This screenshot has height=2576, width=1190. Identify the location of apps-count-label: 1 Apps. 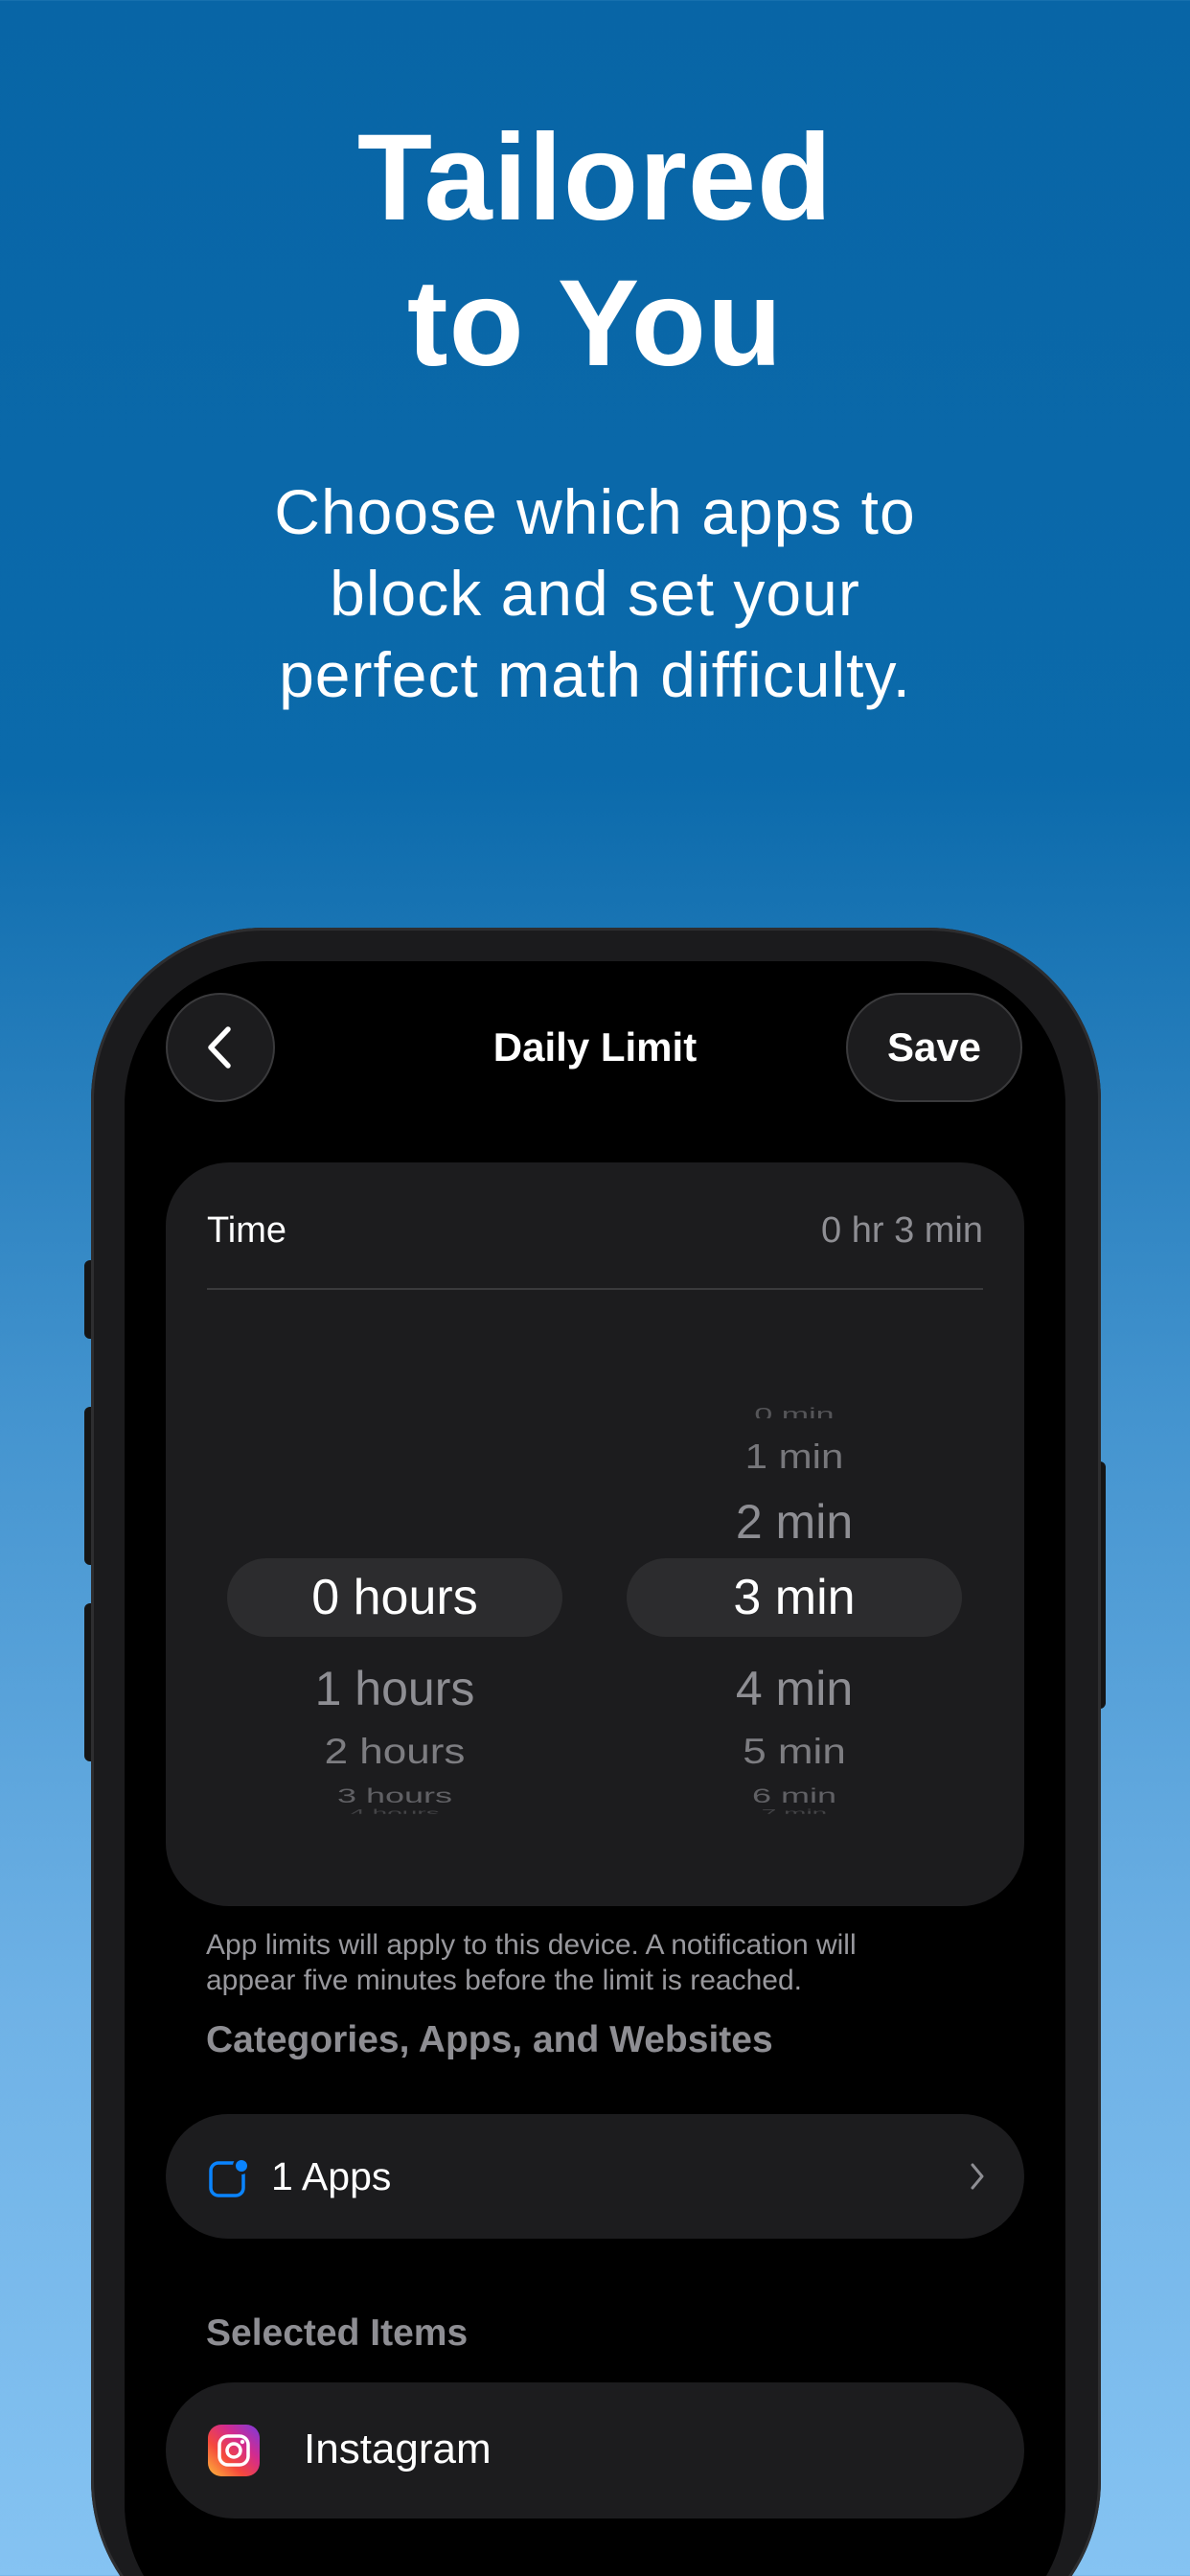
(332, 2176).